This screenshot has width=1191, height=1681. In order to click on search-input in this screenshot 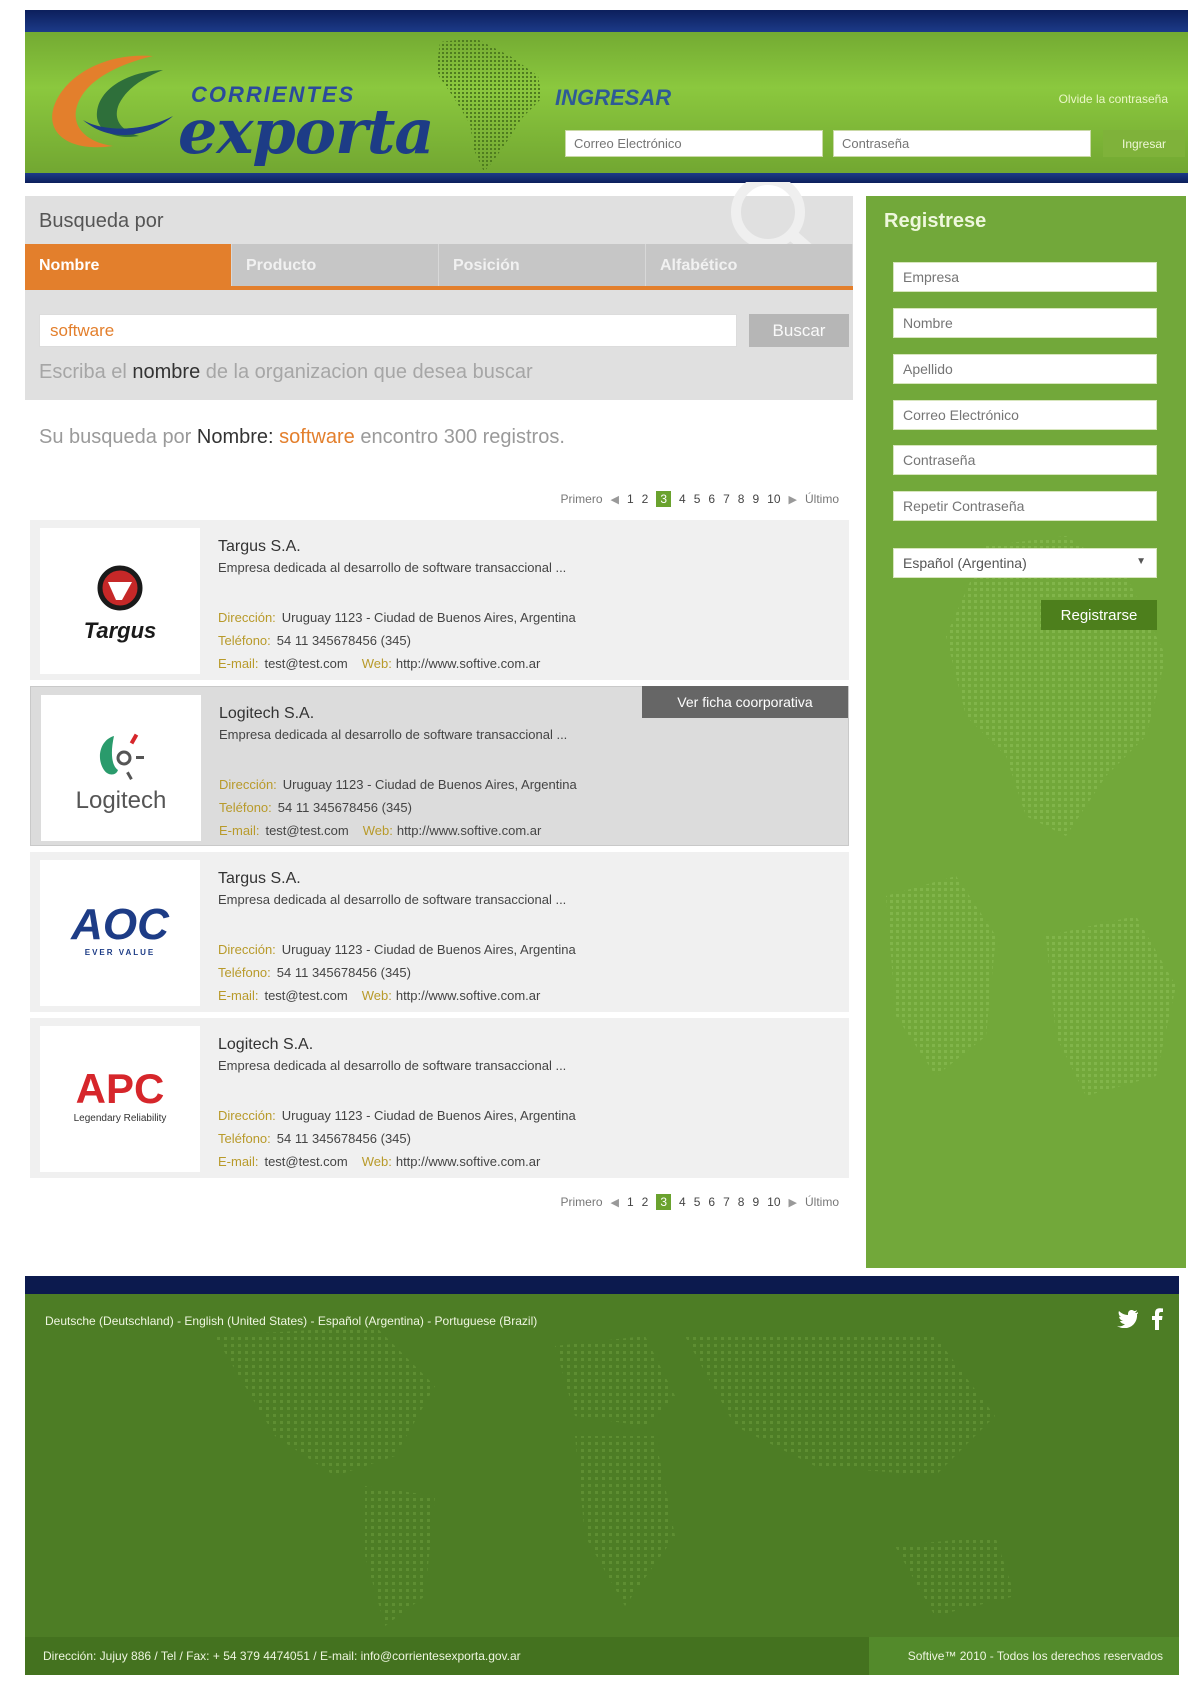, I will do `click(388, 330)`.